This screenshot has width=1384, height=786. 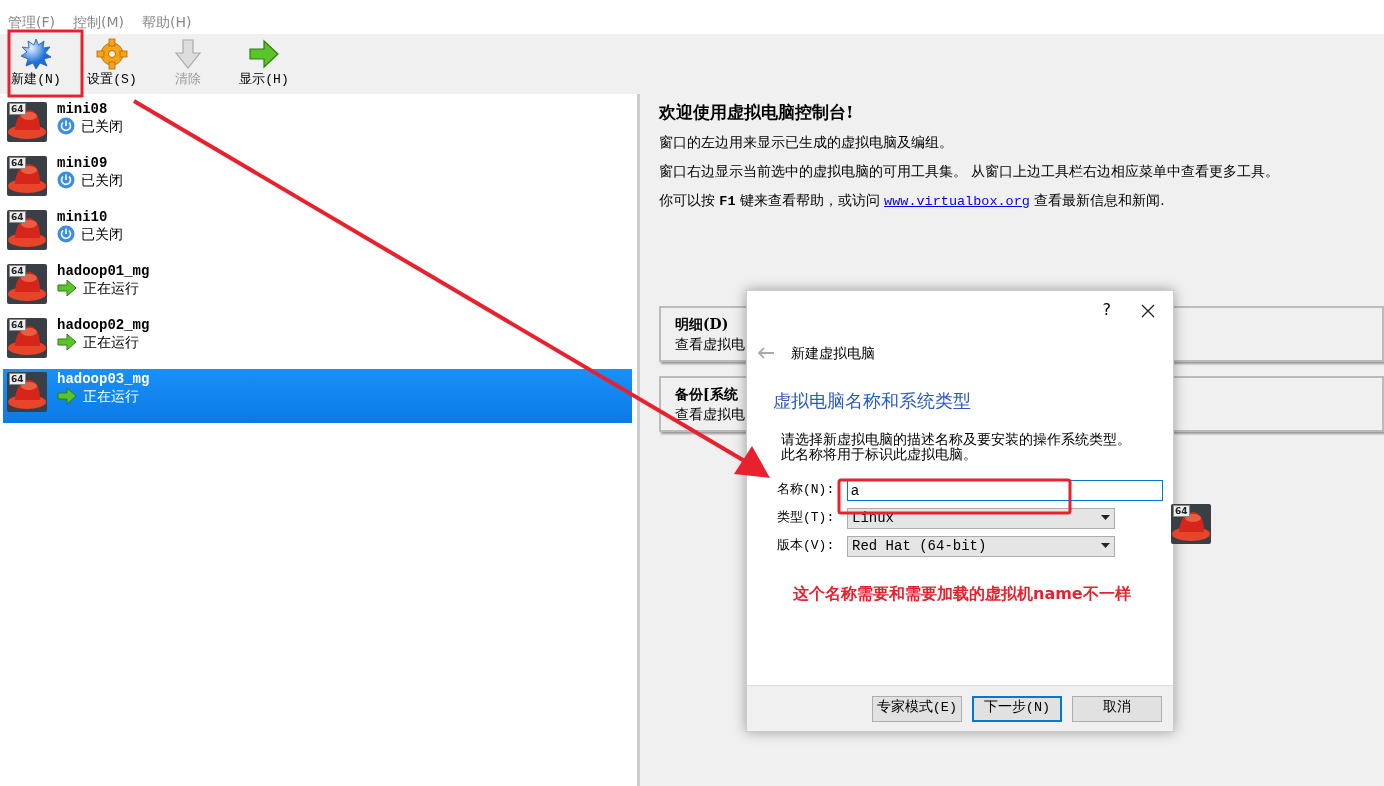 I want to click on menu-item: 控制(M), so click(x=98, y=22).